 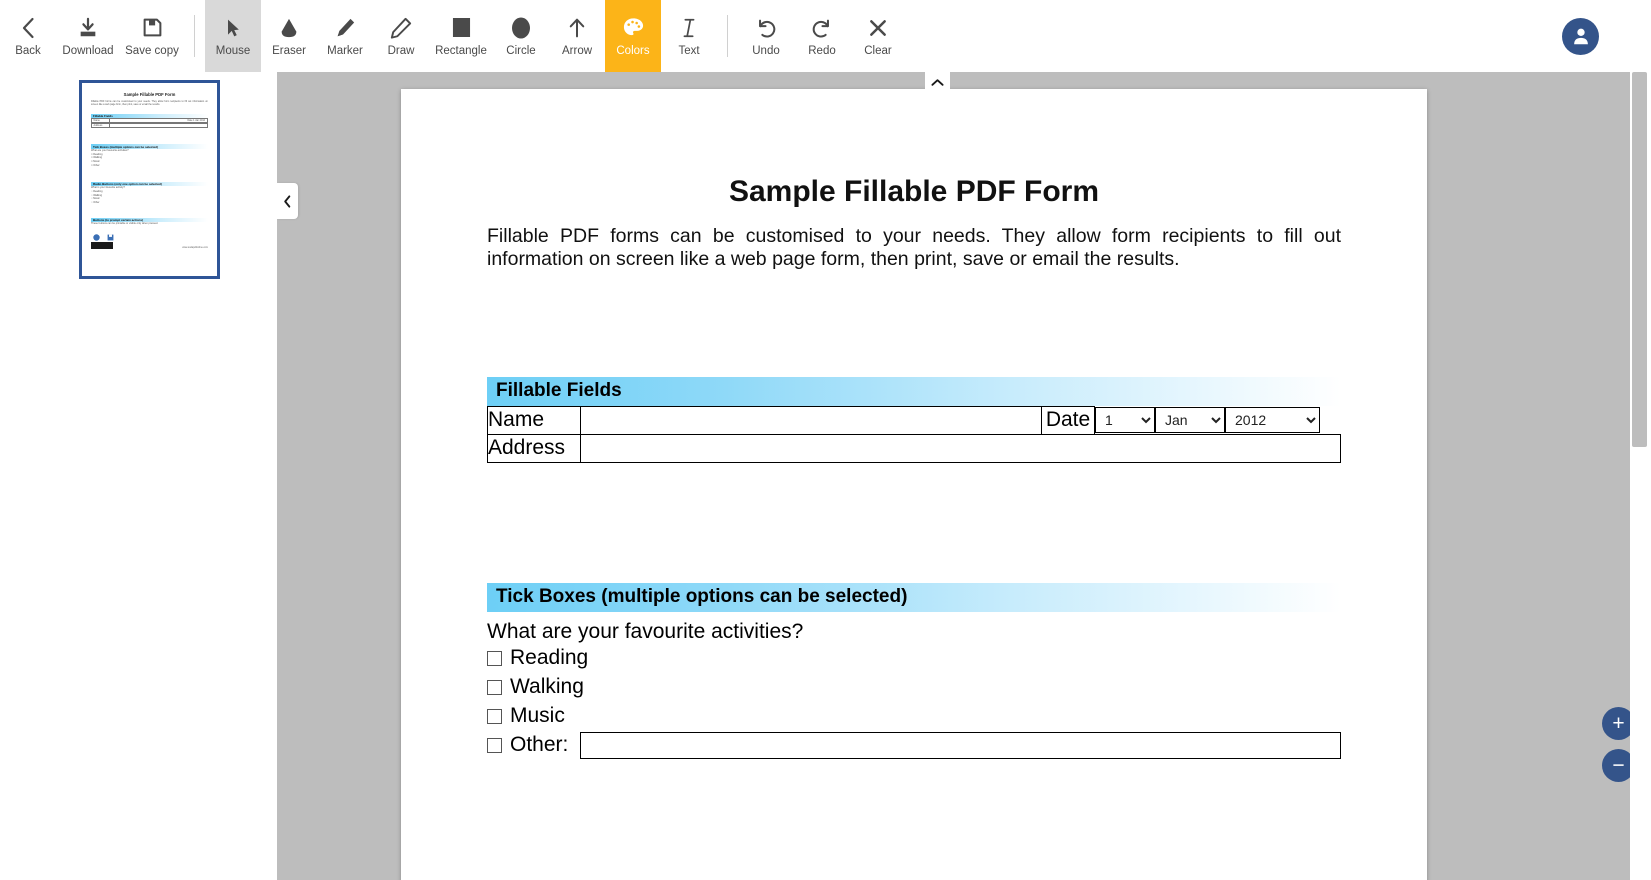 I want to click on chevron-up-icon, so click(x=937, y=82).